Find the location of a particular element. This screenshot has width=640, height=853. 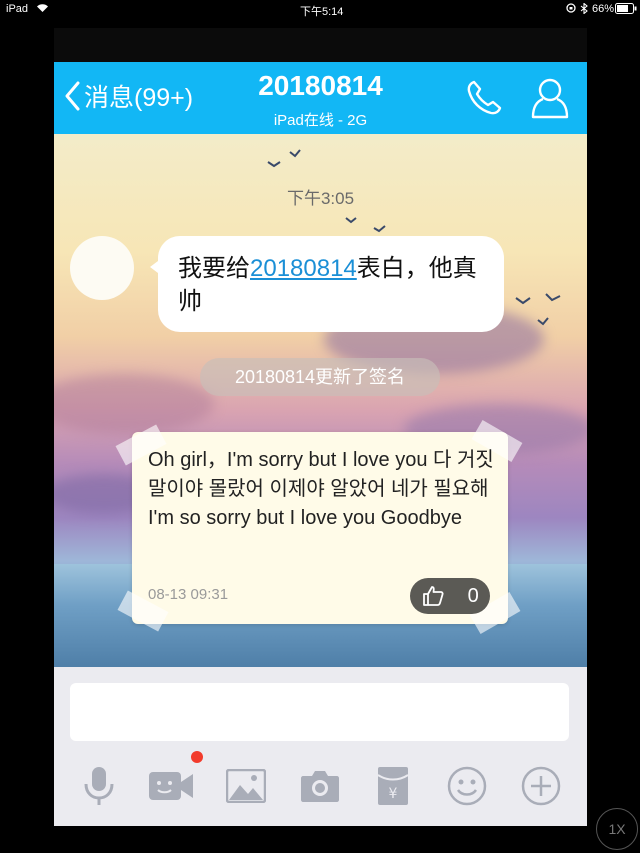

voice-button is located at coordinates (99, 786).